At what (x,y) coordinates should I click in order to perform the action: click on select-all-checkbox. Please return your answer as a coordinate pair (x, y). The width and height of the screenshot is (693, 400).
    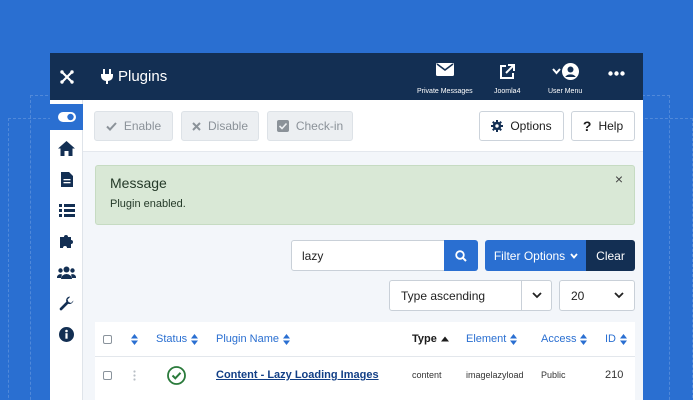
    Looking at the image, I should click on (107, 339).